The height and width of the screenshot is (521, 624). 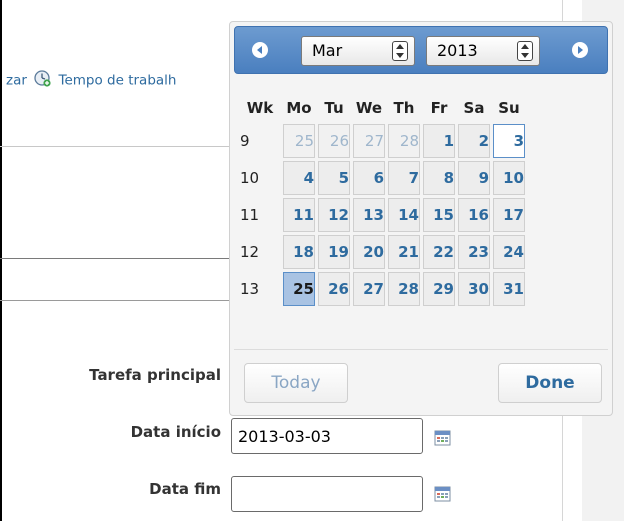 I want to click on calendar-day: 12, so click(x=334, y=215).